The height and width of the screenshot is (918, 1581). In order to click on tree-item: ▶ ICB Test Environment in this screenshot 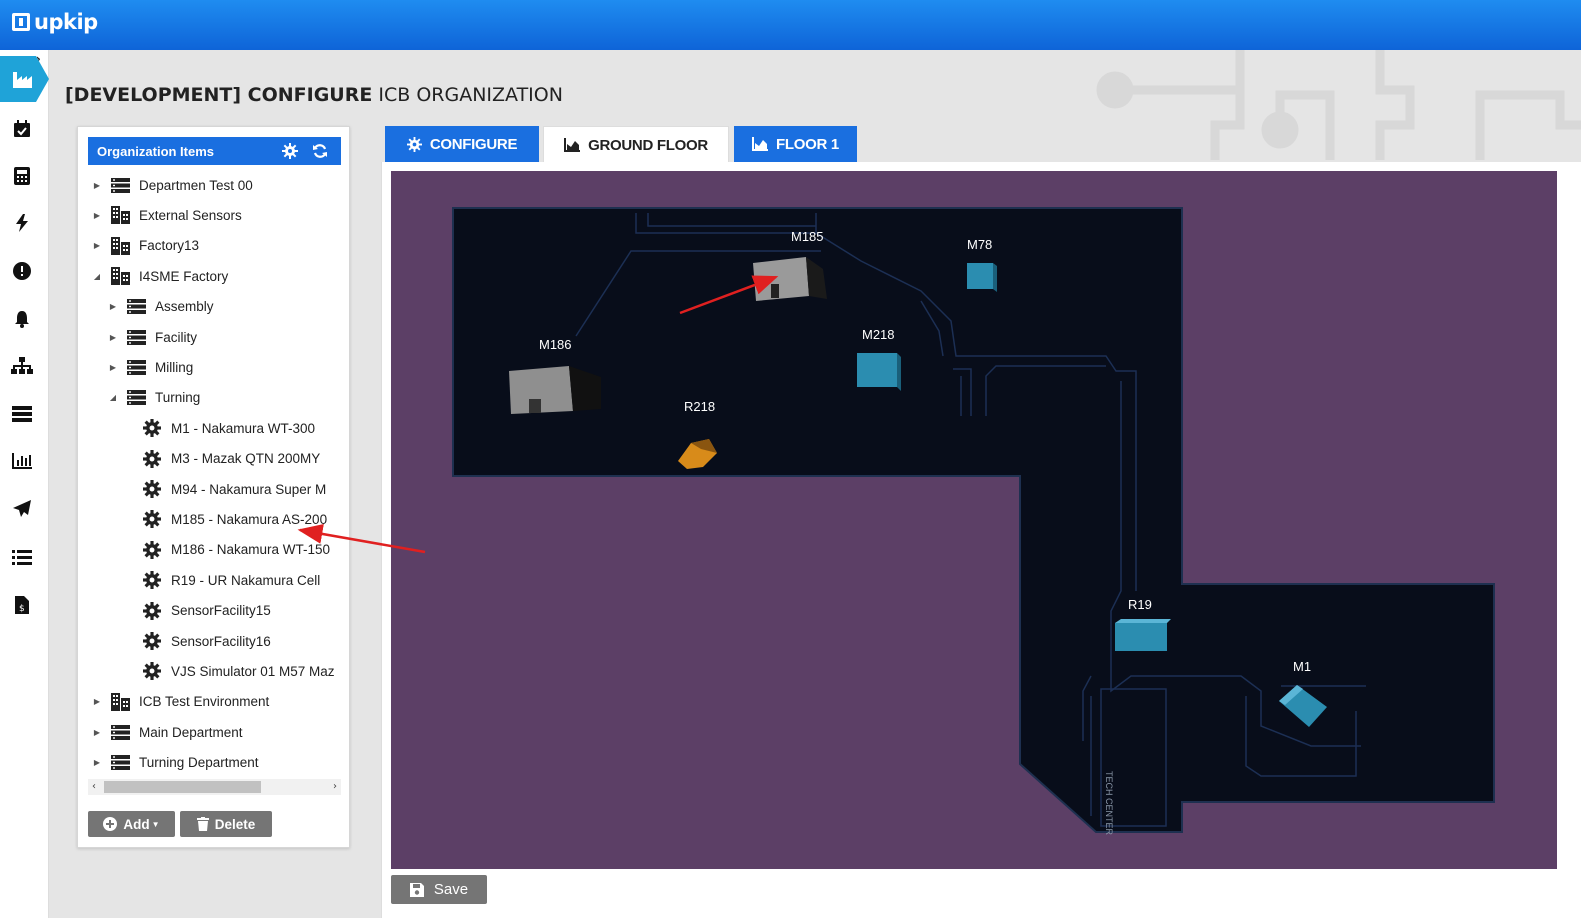, I will do `click(180, 702)`.